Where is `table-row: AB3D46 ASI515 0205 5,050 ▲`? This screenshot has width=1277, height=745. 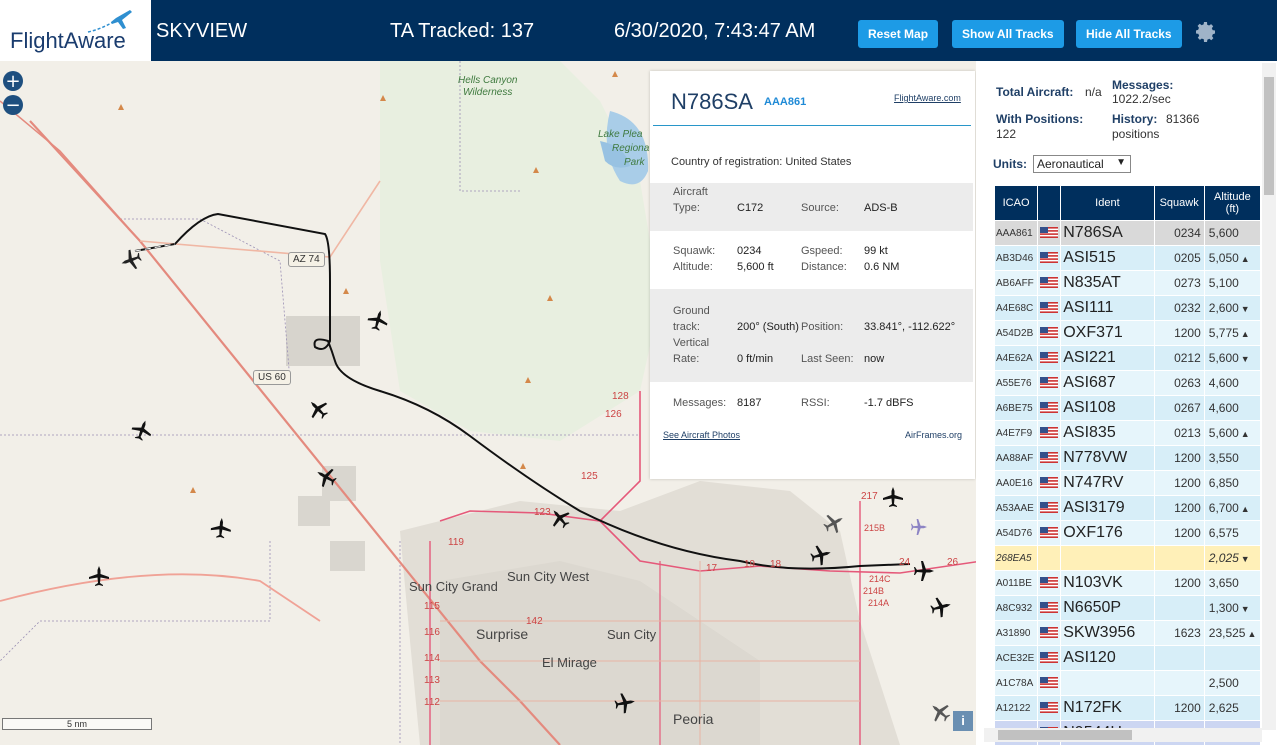
table-row: AB3D46 ASI515 0205 5,050 ▲ is located at coordinates (1127, 258).